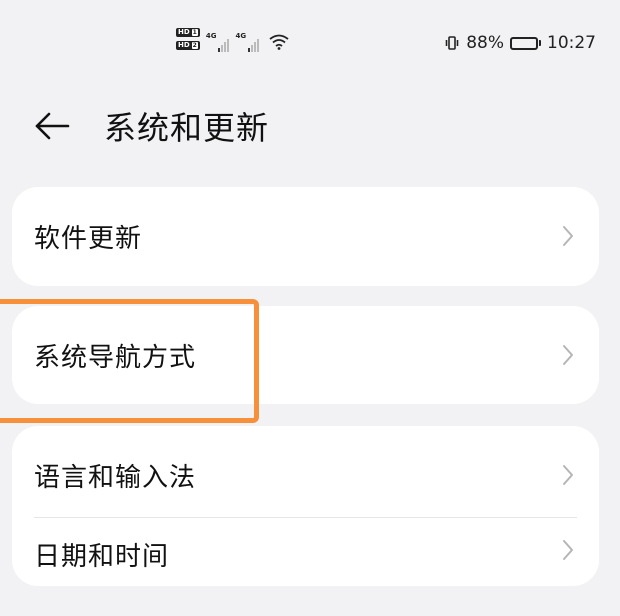  What do you see at coordinates (115, 477) in the screenshot?
I see `list-item-label: 语言和输入法` at bounding box center [115, 477].